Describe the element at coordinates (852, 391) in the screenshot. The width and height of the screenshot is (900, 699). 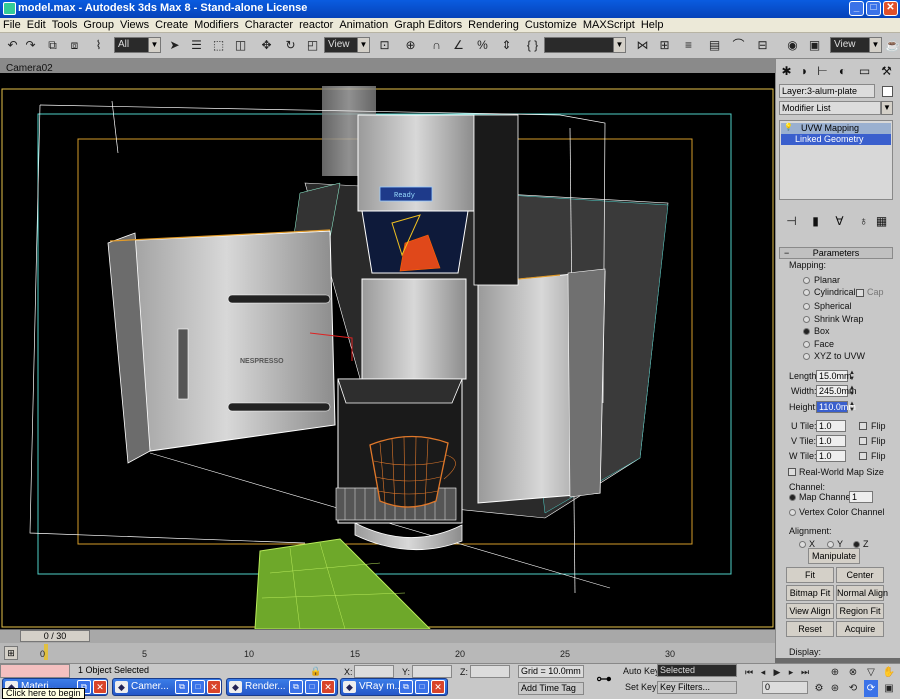
I see `width-spinner-arrows: ▲ ▼` at that location.